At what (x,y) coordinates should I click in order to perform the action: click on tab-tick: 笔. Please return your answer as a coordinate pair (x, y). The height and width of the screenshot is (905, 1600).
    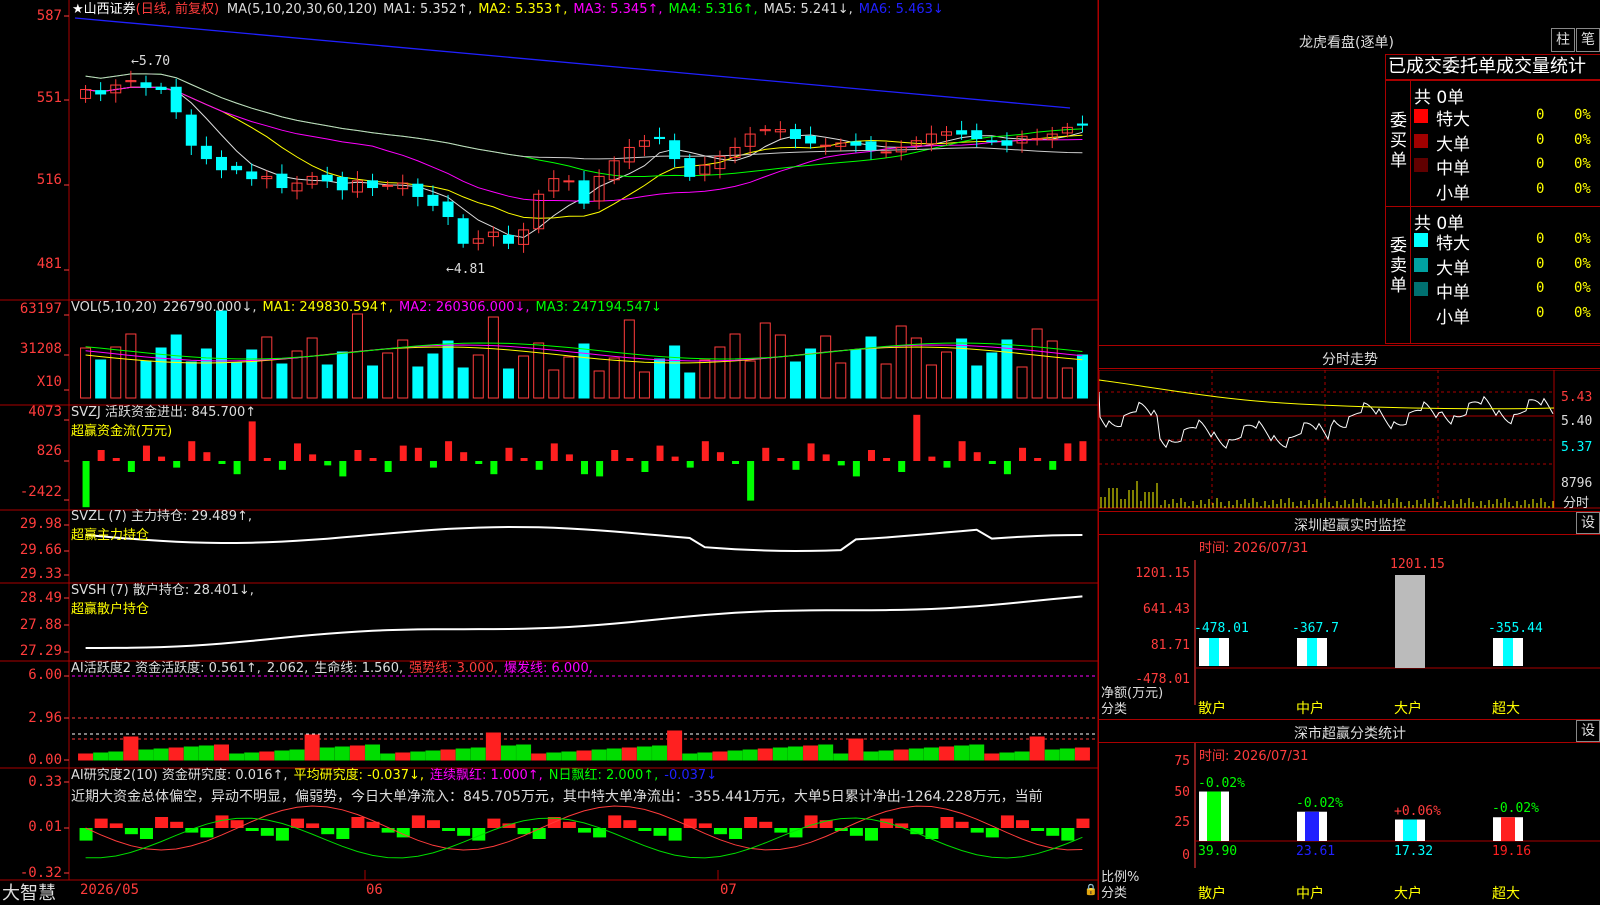
    Looking at the image, I should click on (1588, 40).